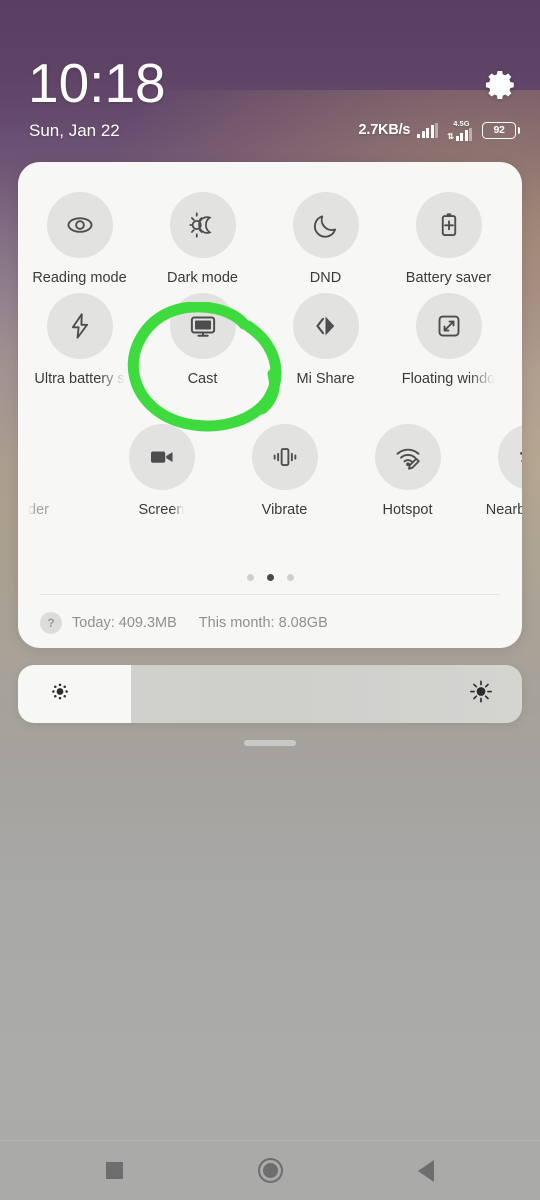 This screenshot has height=1200, width=540. I want to click on qs-tile-battery-saver: Battery saver, so click(448, 239).